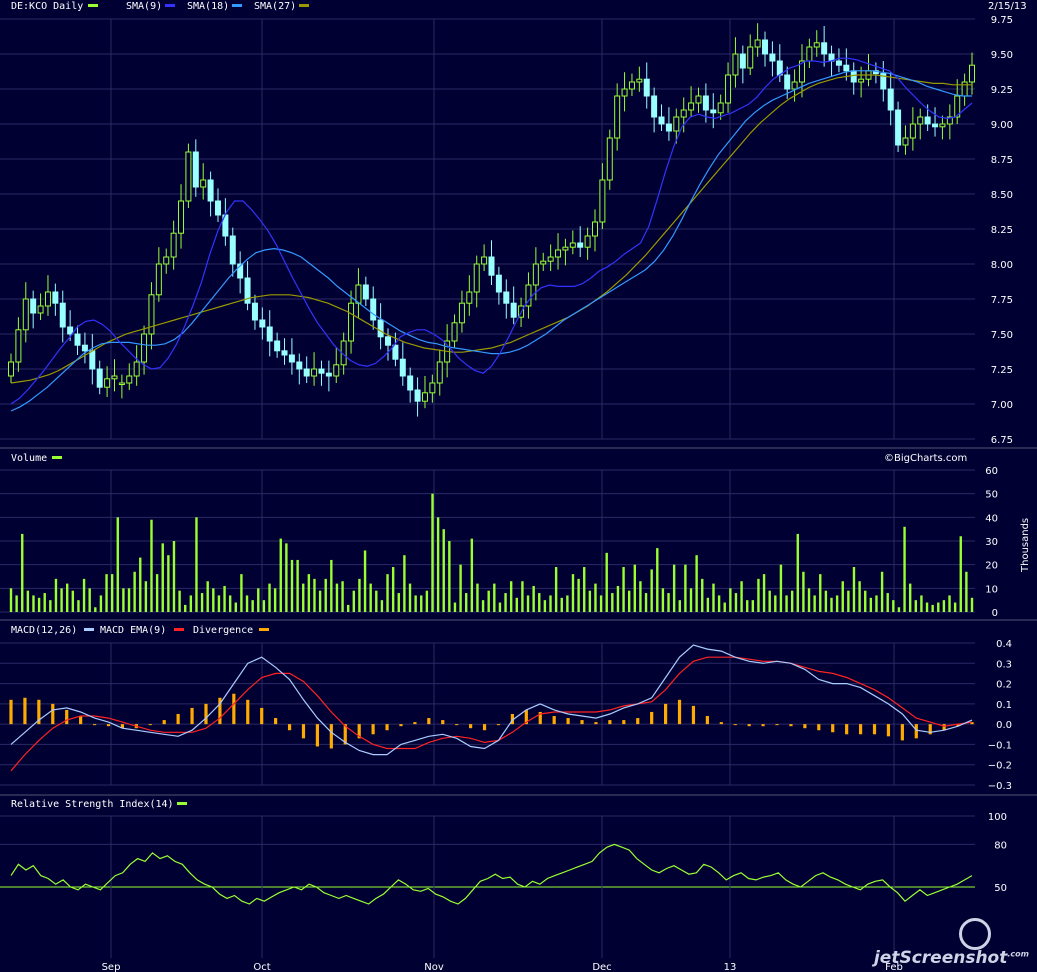  Describe the element at coordinates (144, 6) in the screenshot. I see `sma9-label: SMA(9)` at that location.